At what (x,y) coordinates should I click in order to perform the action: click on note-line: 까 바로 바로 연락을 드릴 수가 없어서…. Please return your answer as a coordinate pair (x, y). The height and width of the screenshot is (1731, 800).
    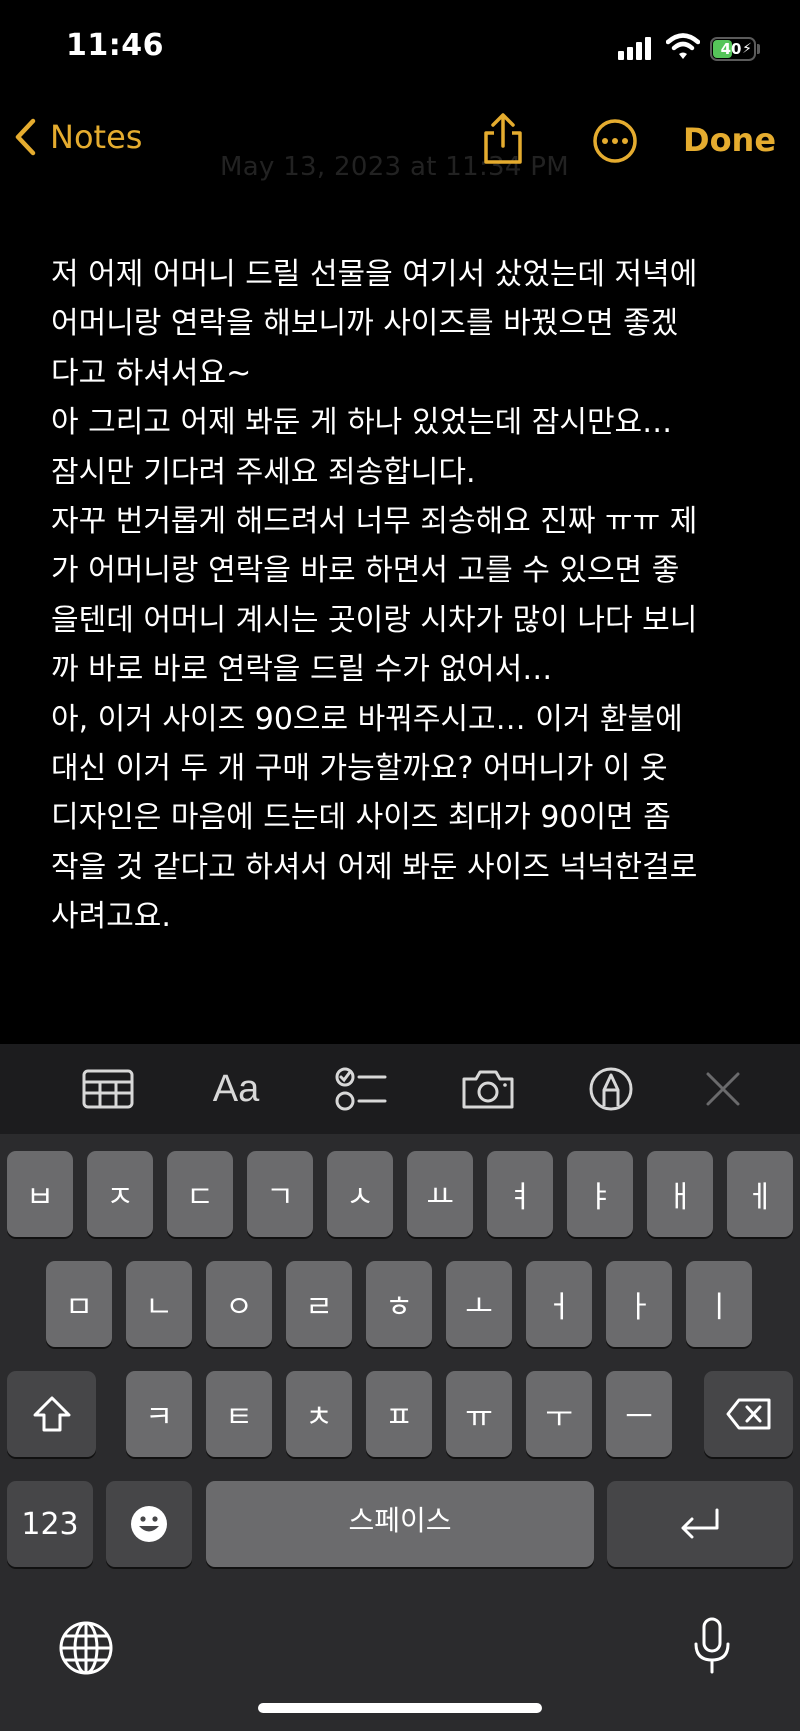
    Looking at the image, I should click on (302, 670).